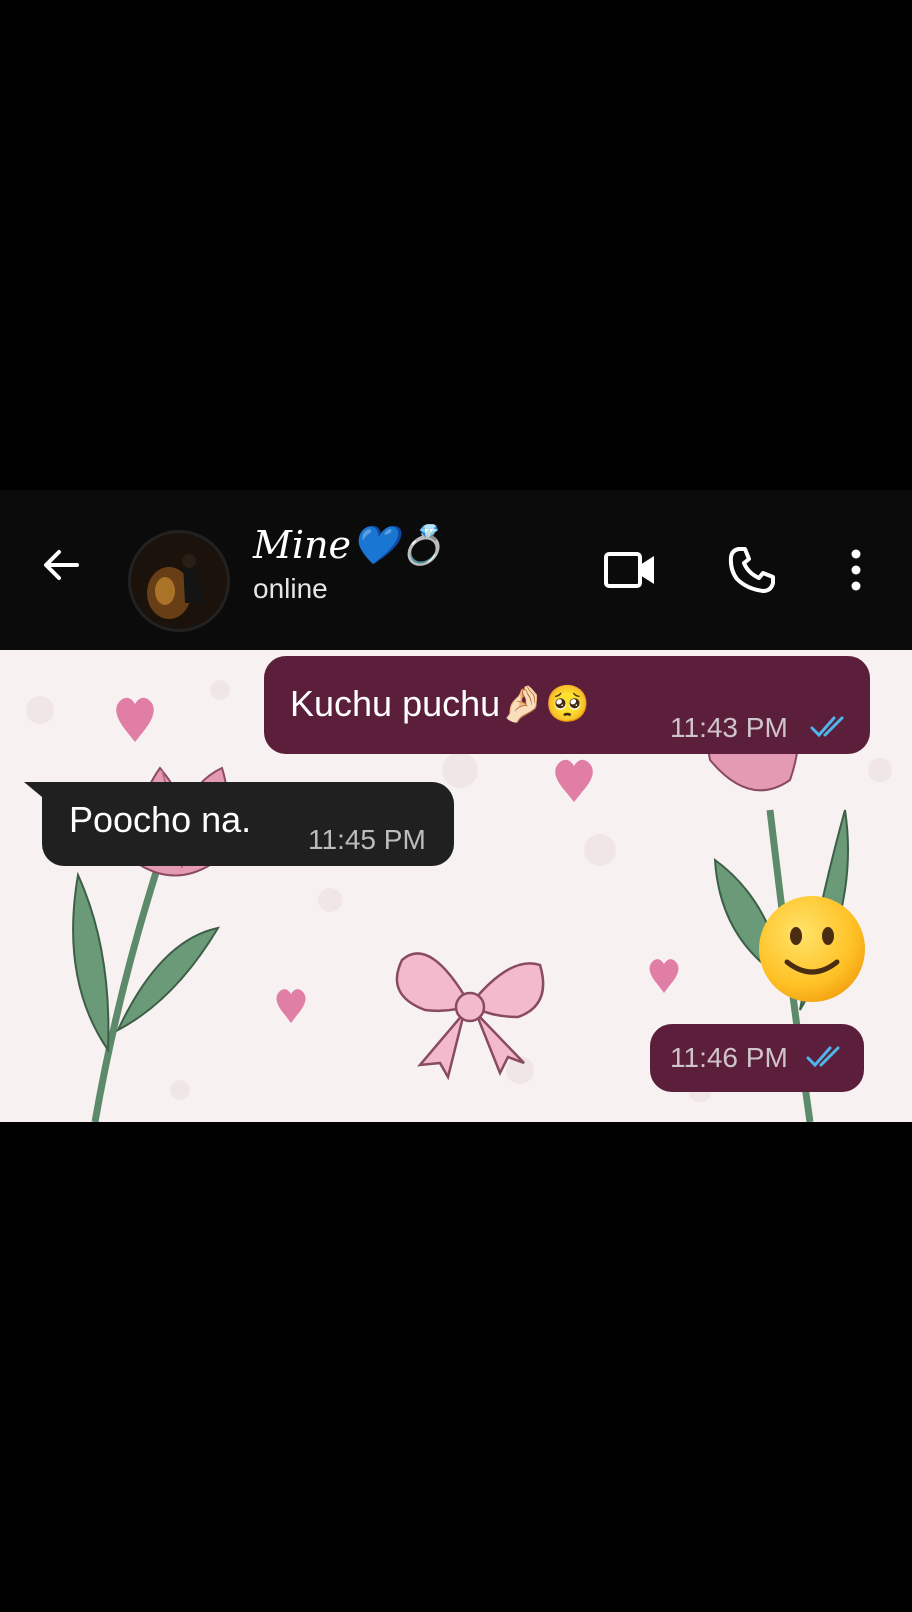  I want to click on more-options-button, so click(856, 570).